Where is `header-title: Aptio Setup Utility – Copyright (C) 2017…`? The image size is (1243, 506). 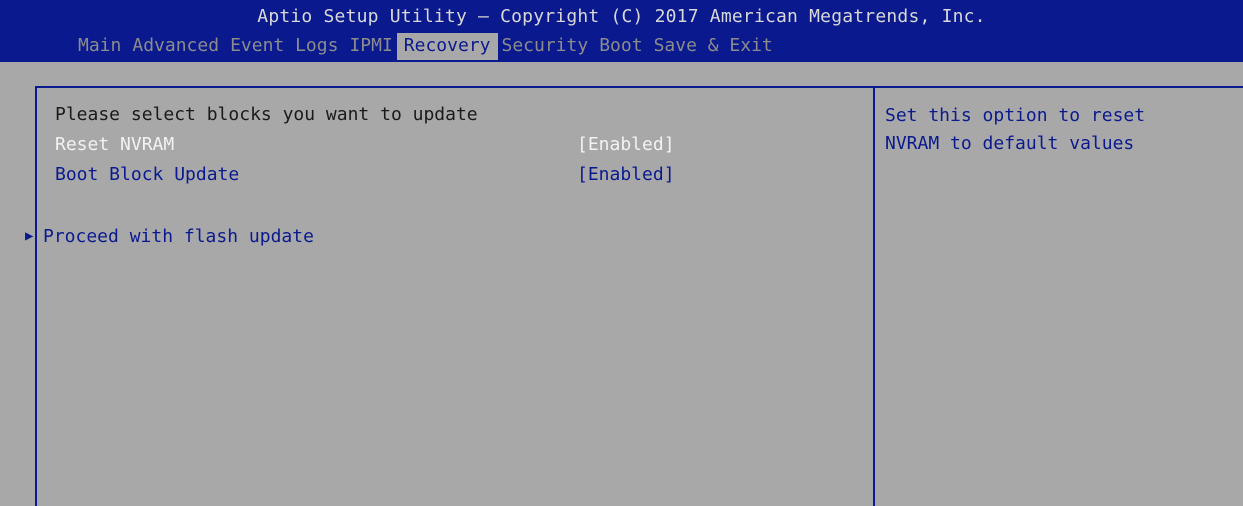
header-title: Aptio Setup Utility – Copyright (C) 2017… is located at coordinates (621, 16).